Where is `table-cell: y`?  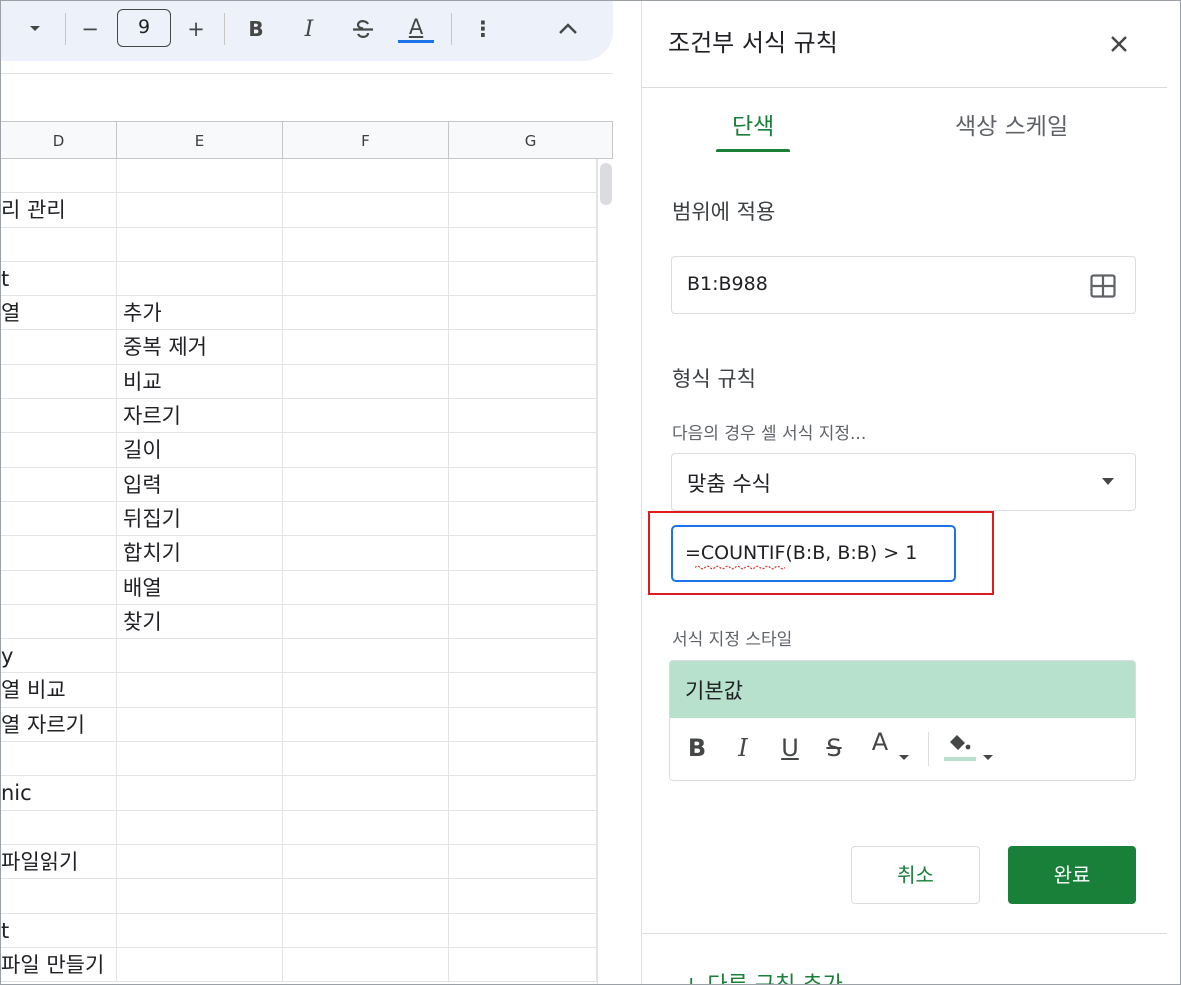 table-cell: y is located at coordinates (59, 656).